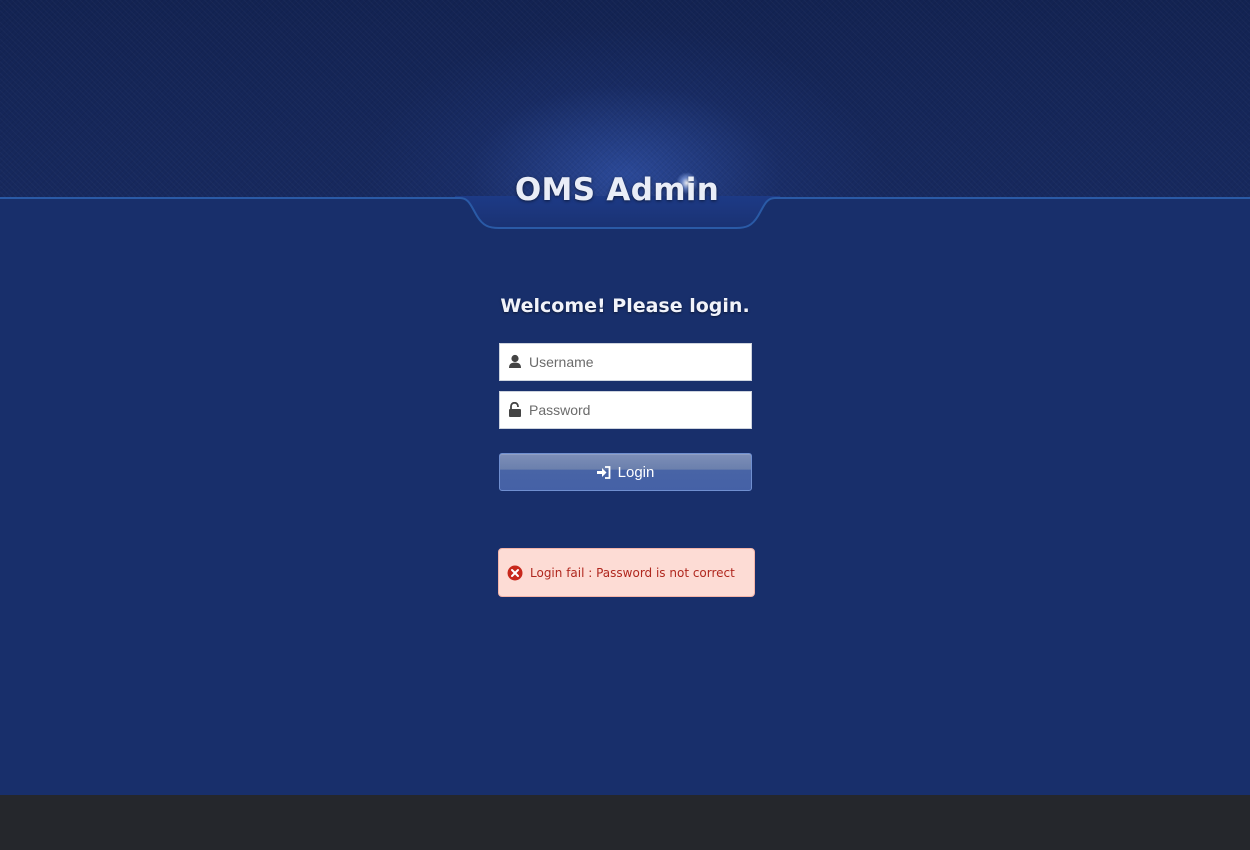  I want to click on error-circle-icon, so click(515, 573).